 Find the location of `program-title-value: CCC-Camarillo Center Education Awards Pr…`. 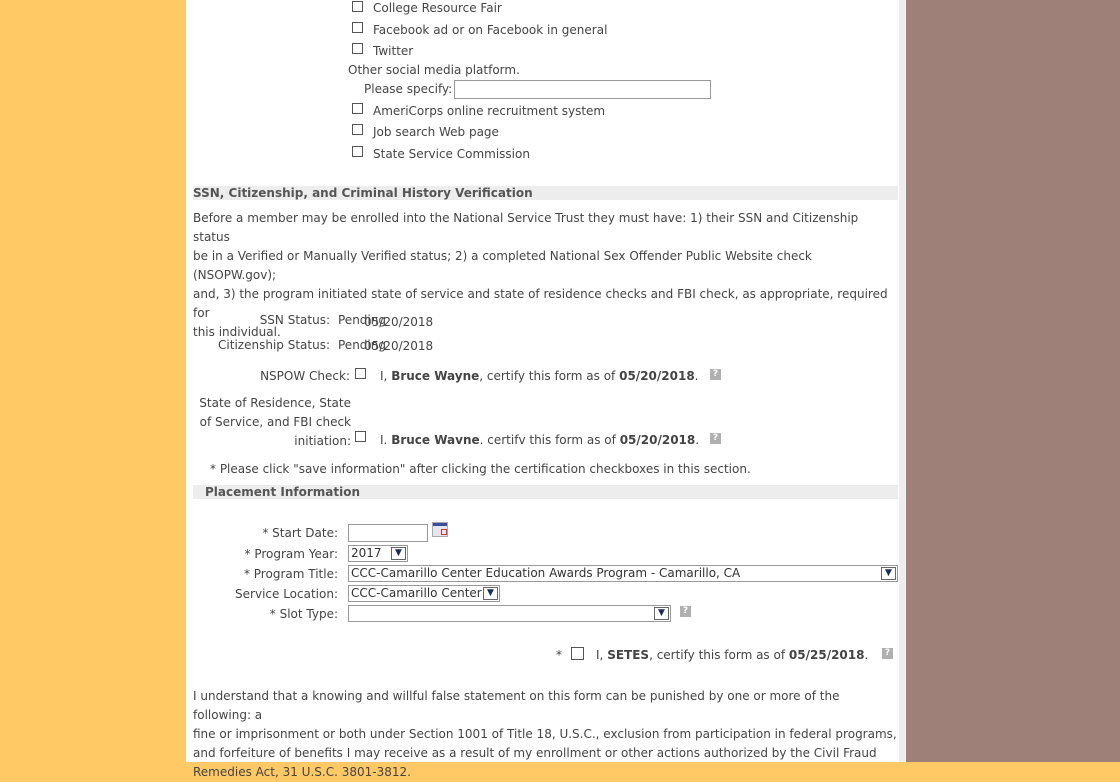

program-title-value: CCC-Camarillo Center Education Awards Pr… is located at coordinates (546, 573).